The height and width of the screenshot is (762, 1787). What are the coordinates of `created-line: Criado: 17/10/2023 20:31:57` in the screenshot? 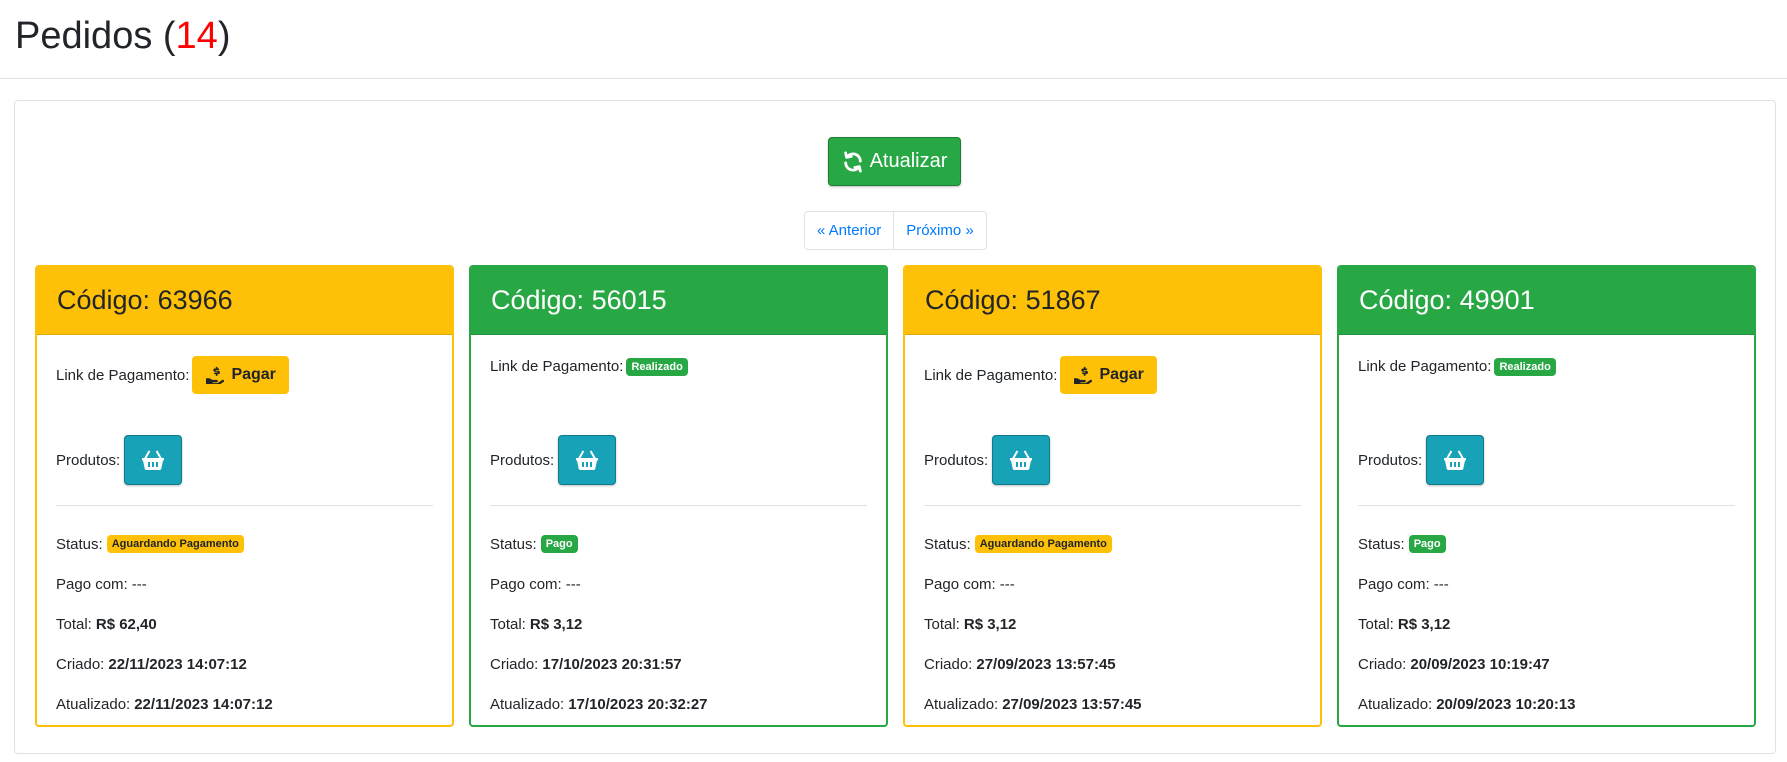 It's located at (678, 664).